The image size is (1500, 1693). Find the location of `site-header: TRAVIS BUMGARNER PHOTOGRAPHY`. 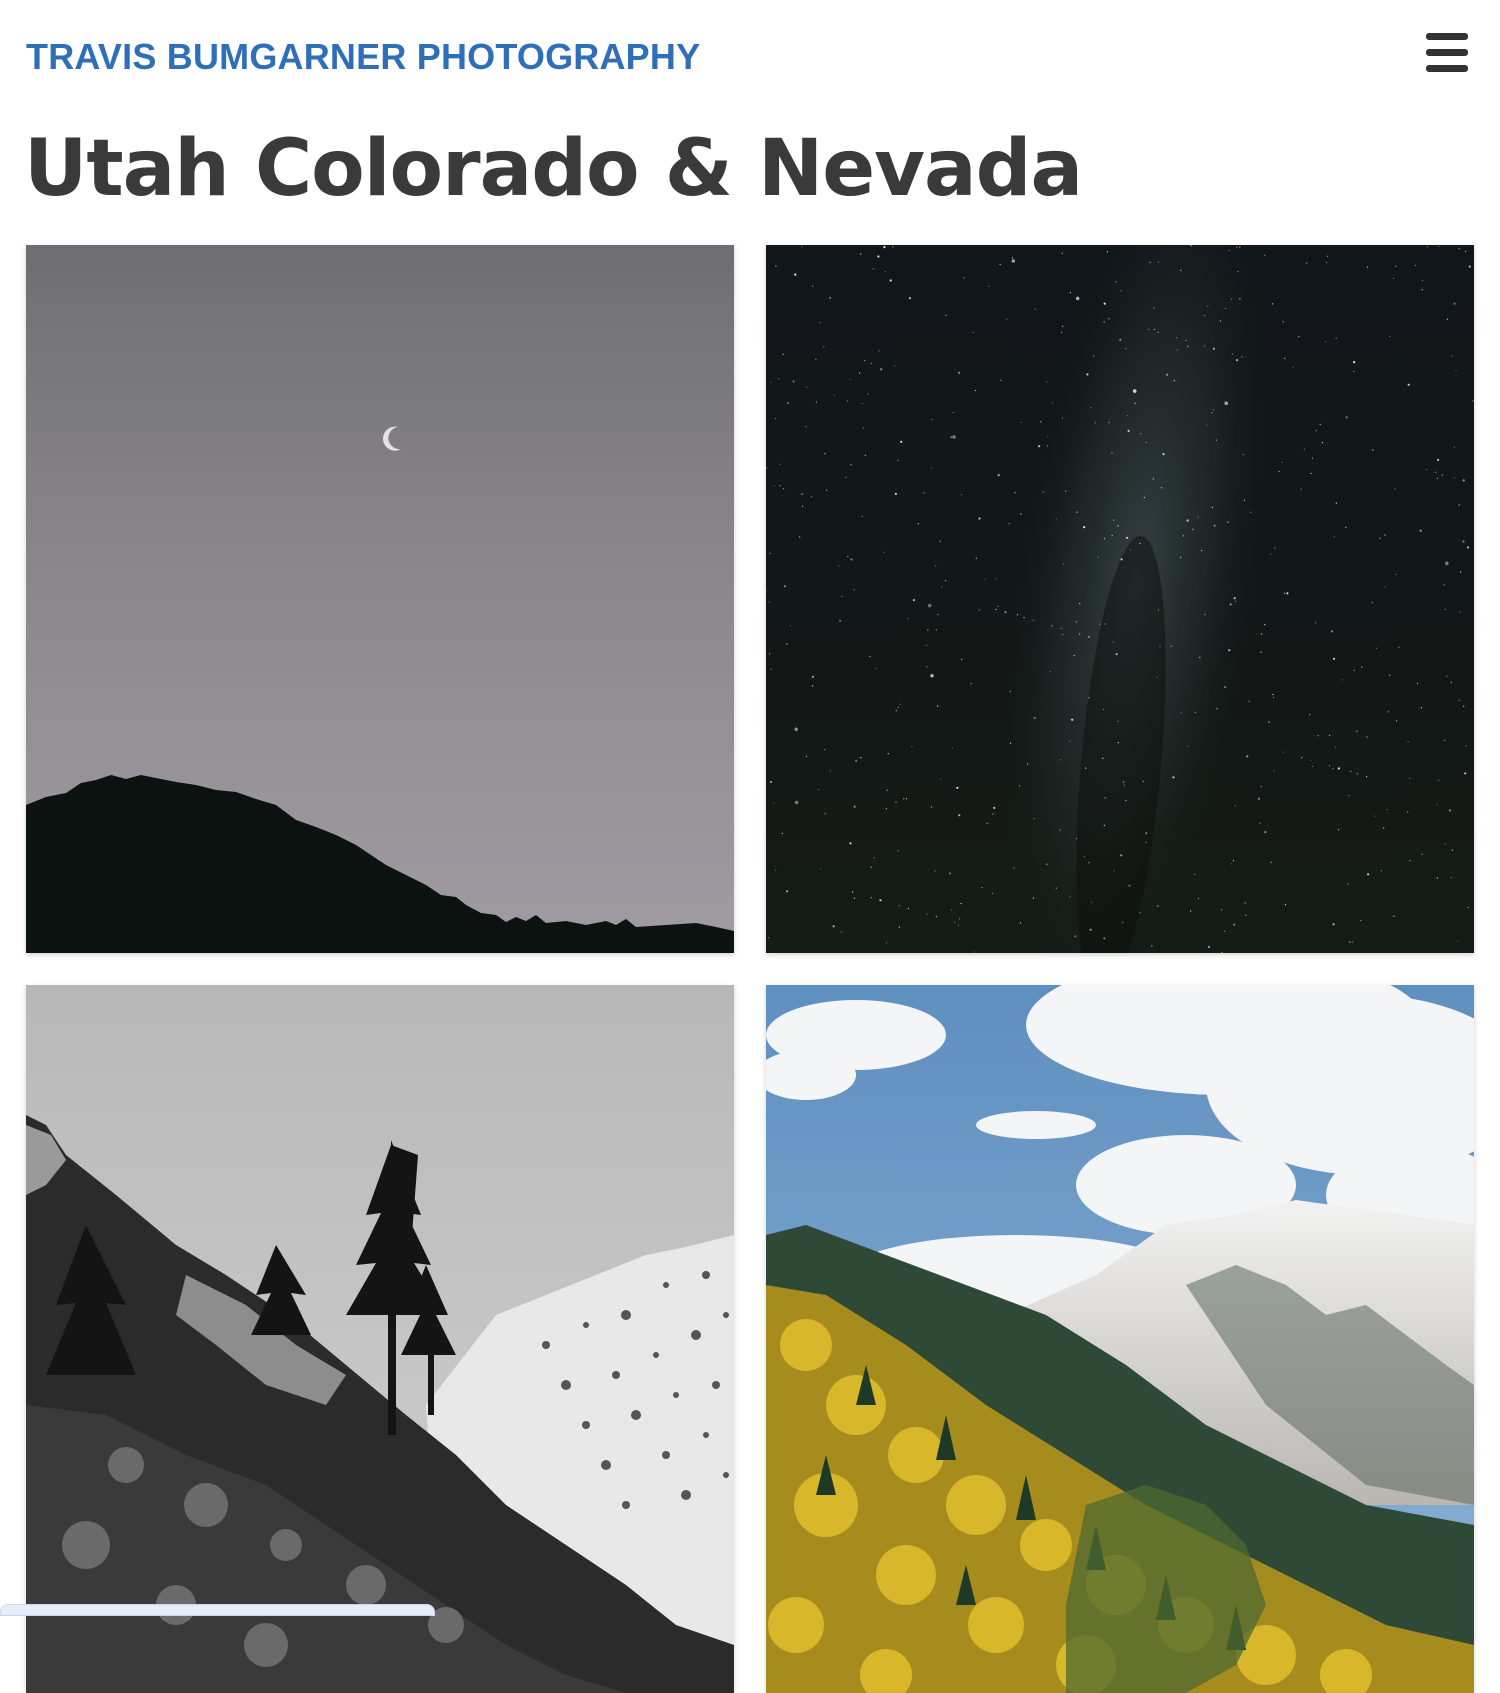

site-header: TRAVIS BUMGARNER PHOTOGRAPHY is located at coordinates (750, 59).